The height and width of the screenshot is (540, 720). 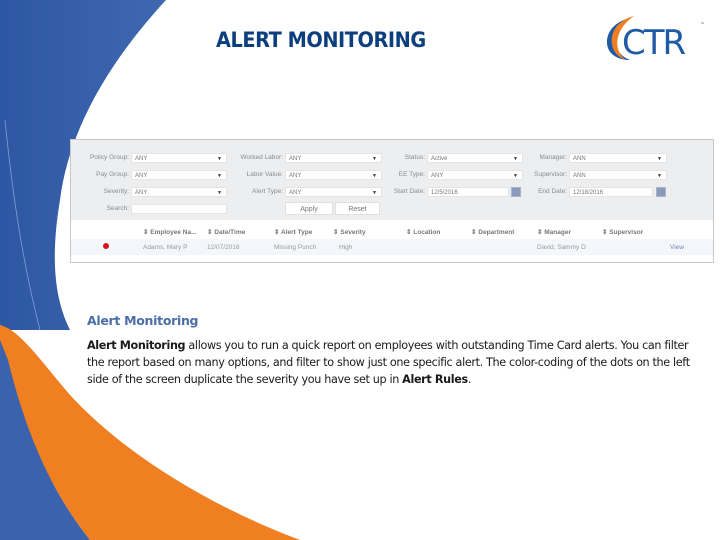 I want to click on worked-labor-value: ANY, so click(x=295, y=159).